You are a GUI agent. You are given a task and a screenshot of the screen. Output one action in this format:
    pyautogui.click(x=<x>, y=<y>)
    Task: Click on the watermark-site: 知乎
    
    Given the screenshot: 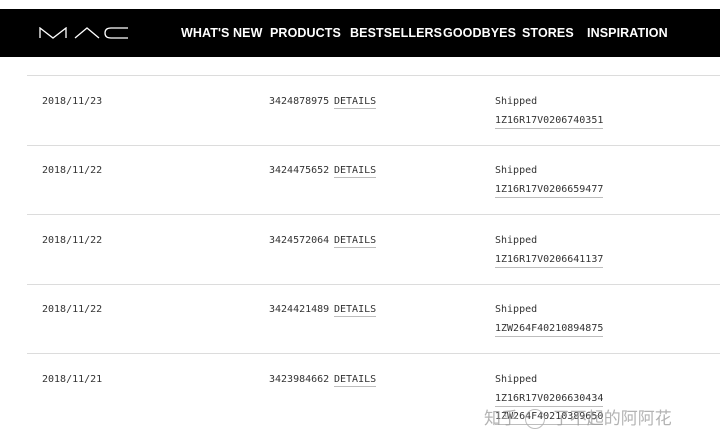 What is the action you would take?
    pyautogui.click(x=501, y=419)
    